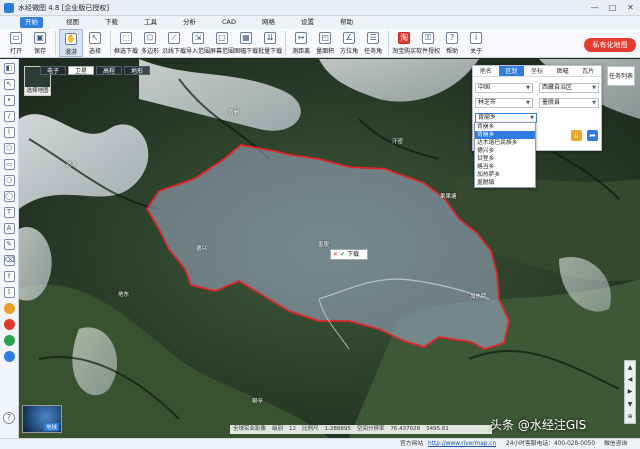  Describe the element at coordinates (270, 43) in the screenshot. I see `batch-download-button: ⇊ 批量下载` at that location.